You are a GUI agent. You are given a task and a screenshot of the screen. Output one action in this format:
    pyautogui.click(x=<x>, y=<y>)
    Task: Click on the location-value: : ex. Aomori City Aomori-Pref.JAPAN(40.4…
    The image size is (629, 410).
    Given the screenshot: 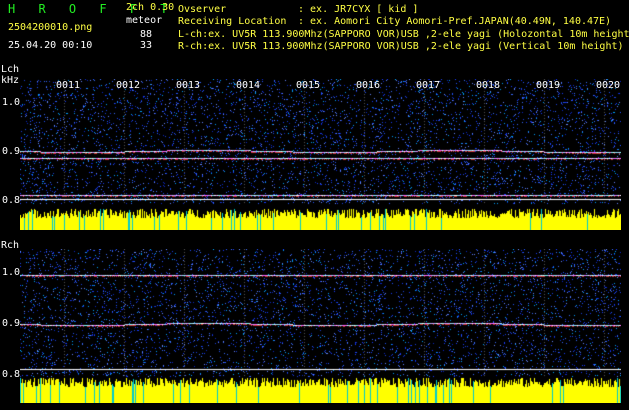 What is the action you would take?
    pyautogui.click(x=455, y=21)
    